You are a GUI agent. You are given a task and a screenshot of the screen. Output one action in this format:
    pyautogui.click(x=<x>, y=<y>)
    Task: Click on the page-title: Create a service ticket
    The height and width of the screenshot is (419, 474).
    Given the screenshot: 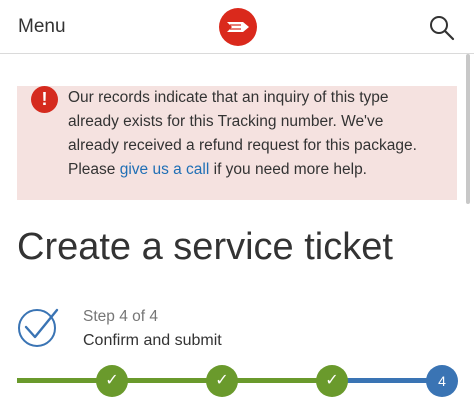 What is the action you would take?
    pyautogui.click(x=205, y=247)
    